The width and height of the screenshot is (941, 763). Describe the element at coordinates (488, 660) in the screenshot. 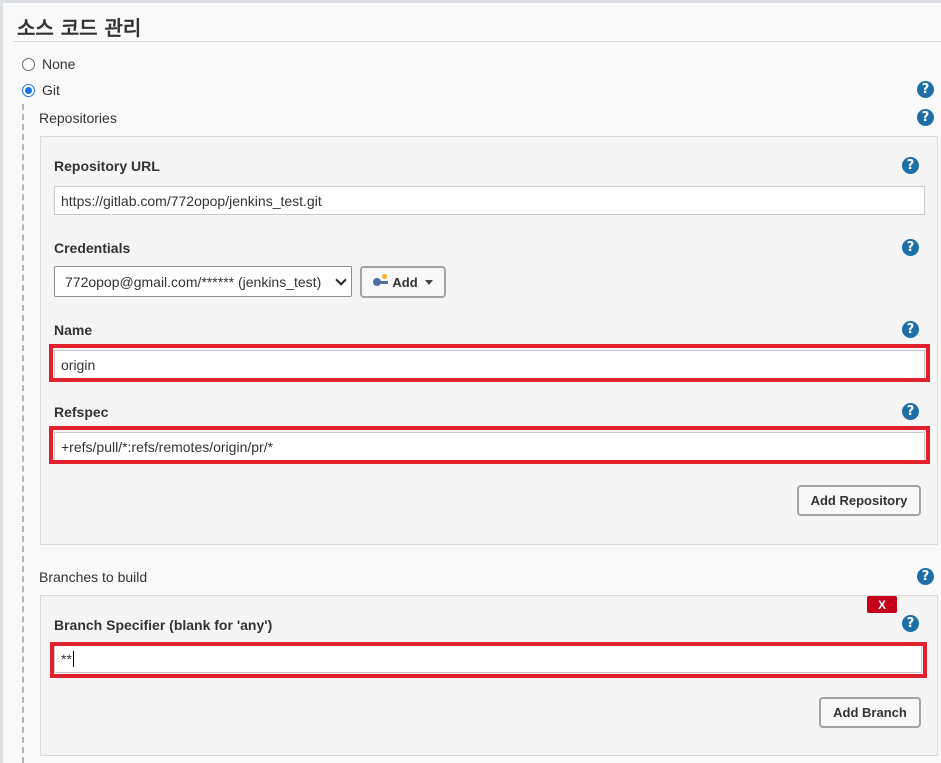

I see `branch-specifier-highlight-box` at that location.